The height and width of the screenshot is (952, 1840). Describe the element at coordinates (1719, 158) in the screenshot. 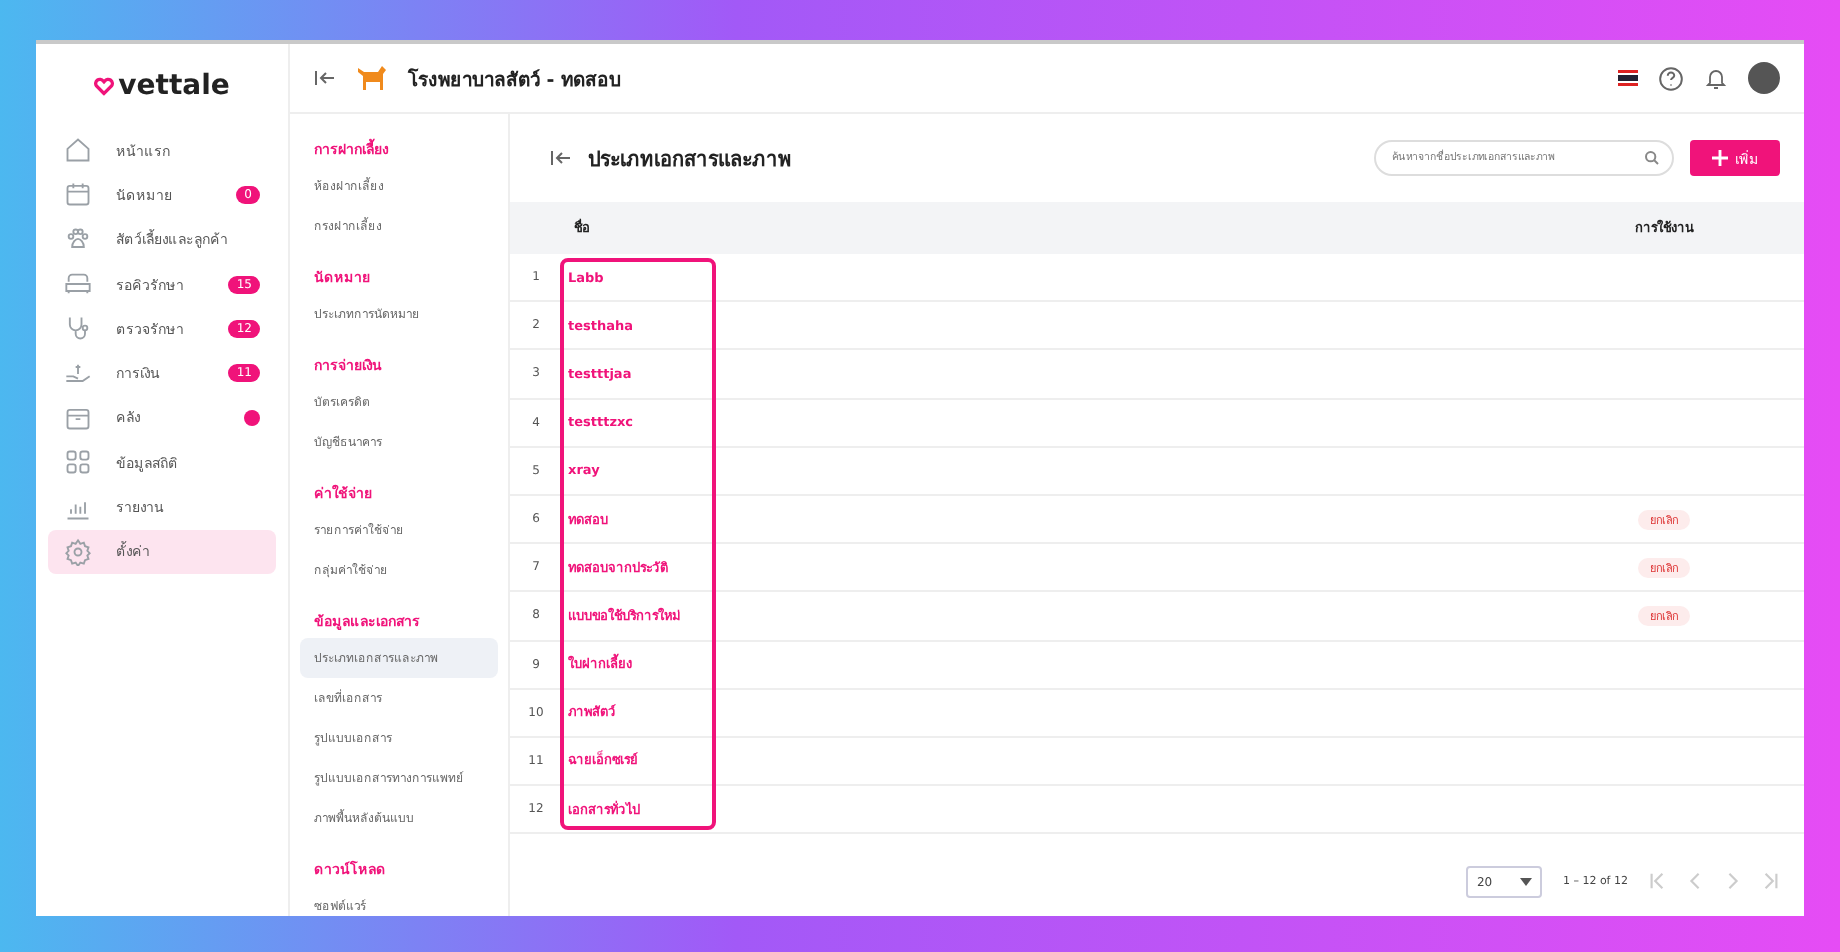

I see `plus-icon` at that location.